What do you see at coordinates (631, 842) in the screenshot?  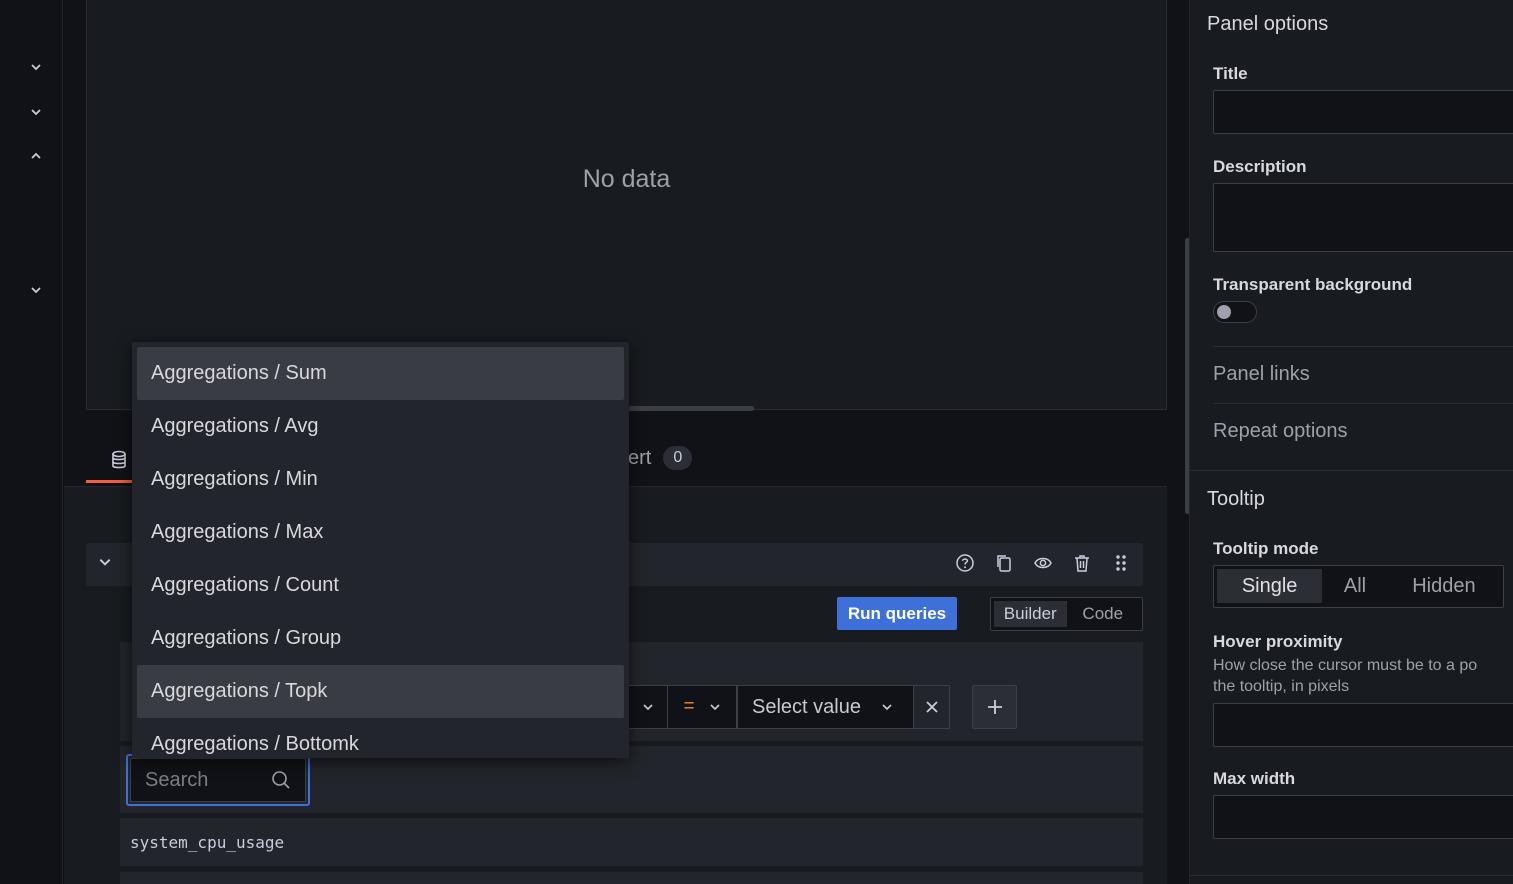 I see `metric-name: system_cpu_usage` at bounding box center [631, 842].